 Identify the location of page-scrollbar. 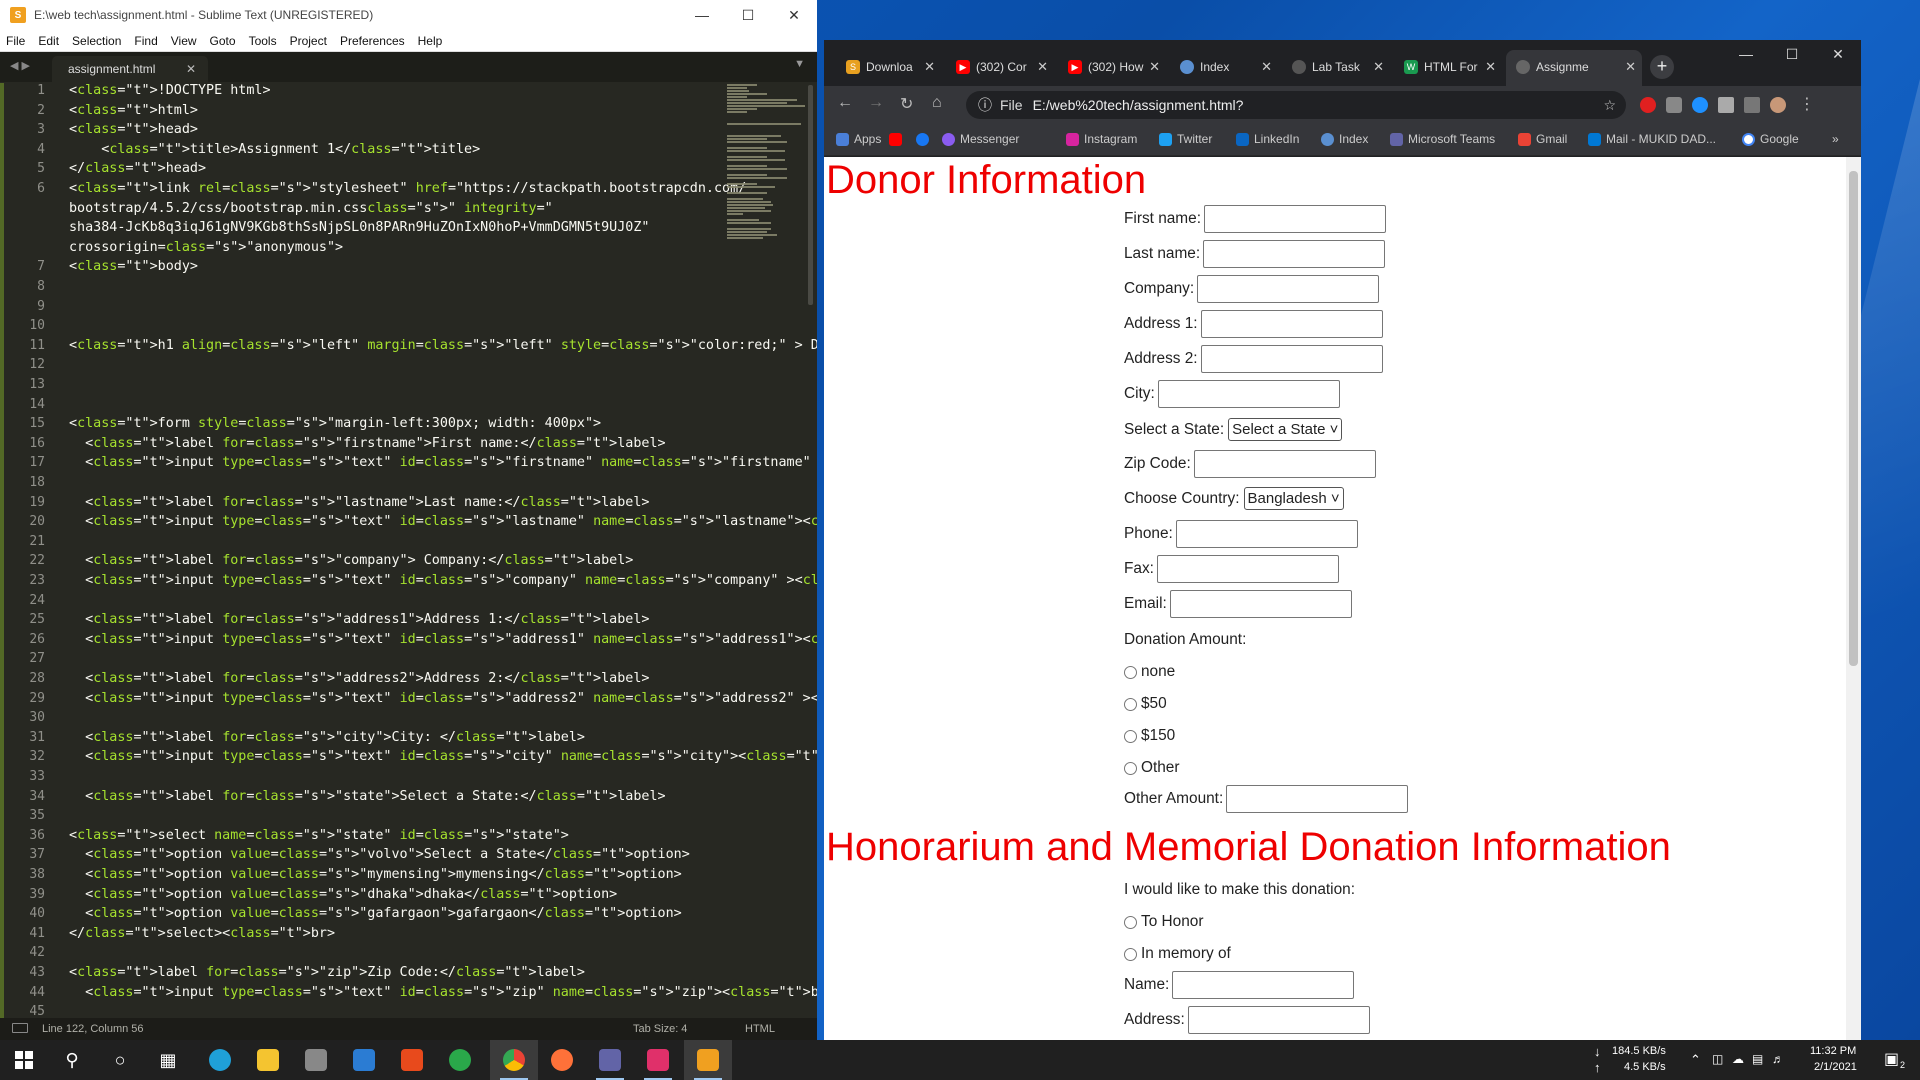
(1853, 598).